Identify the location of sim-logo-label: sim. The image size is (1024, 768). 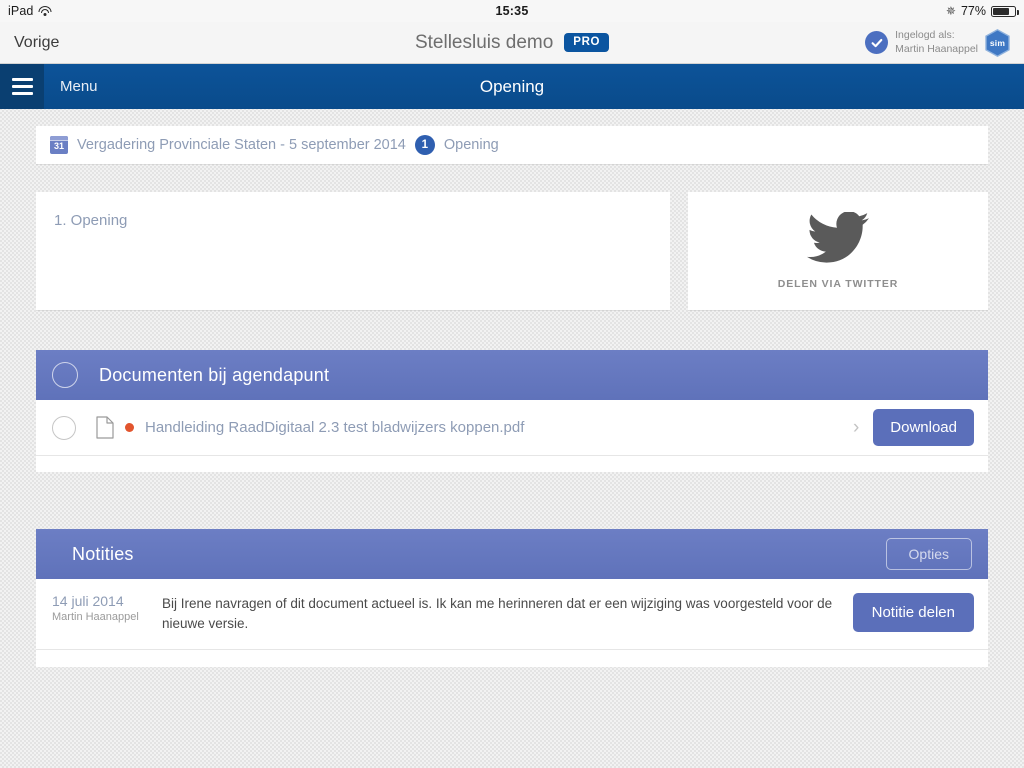
(997, 42).